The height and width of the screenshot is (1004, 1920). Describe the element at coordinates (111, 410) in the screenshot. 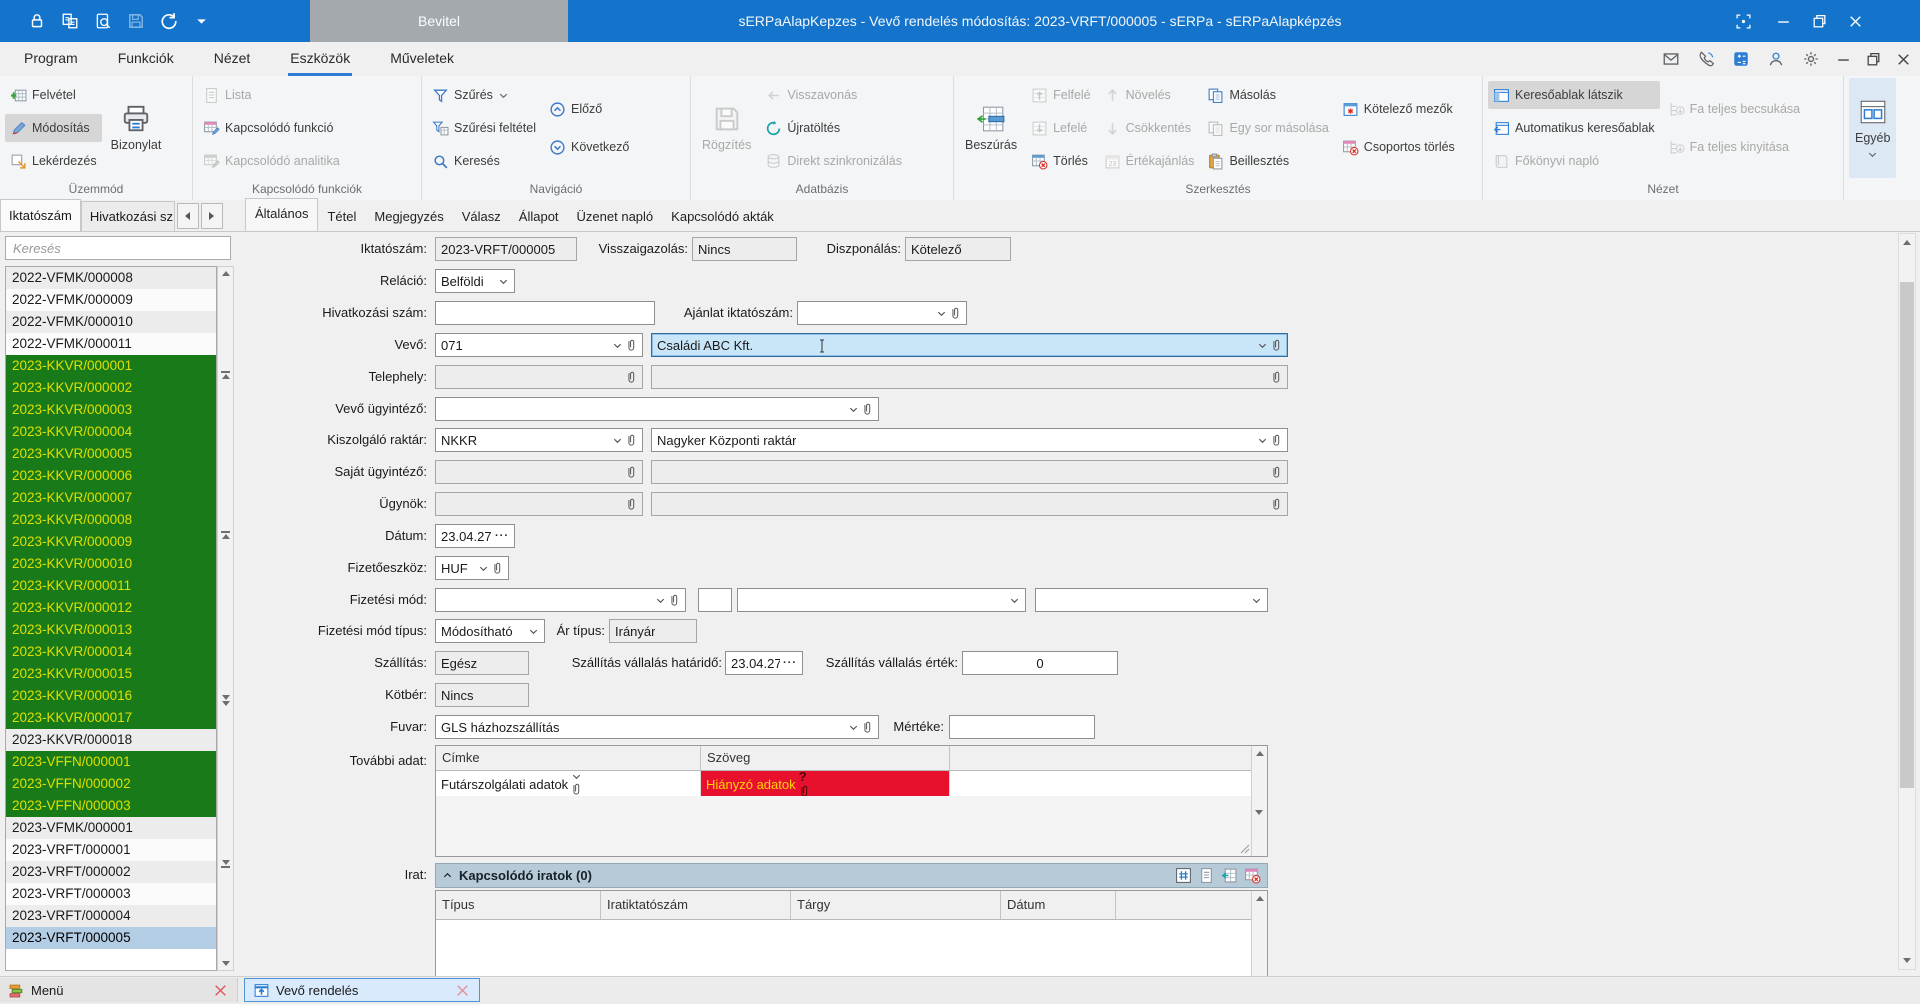

I see `list-item: 2023-KKVR/000003` at that location.